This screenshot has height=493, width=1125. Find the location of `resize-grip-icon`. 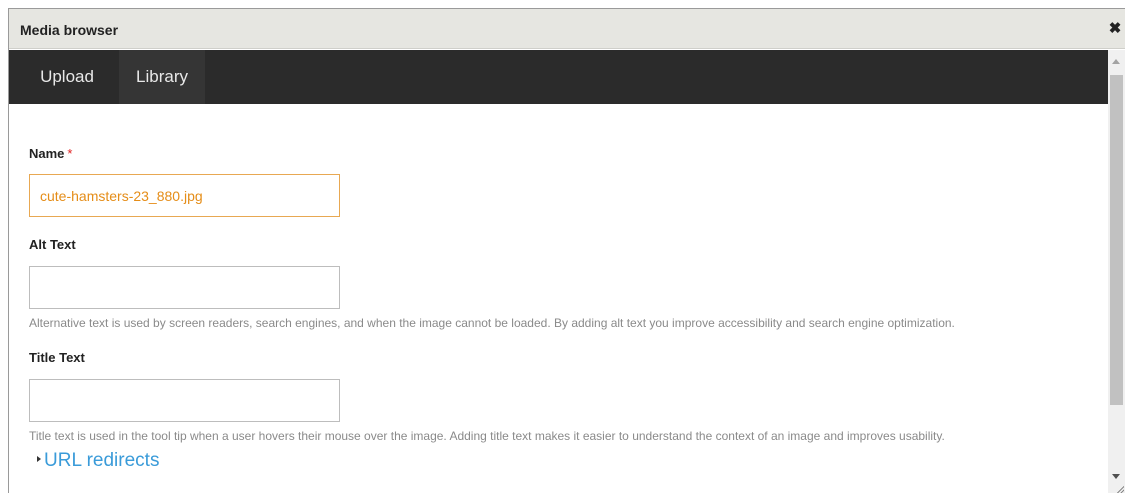

resize-grip-icon is located at coordinates (1120, 489).